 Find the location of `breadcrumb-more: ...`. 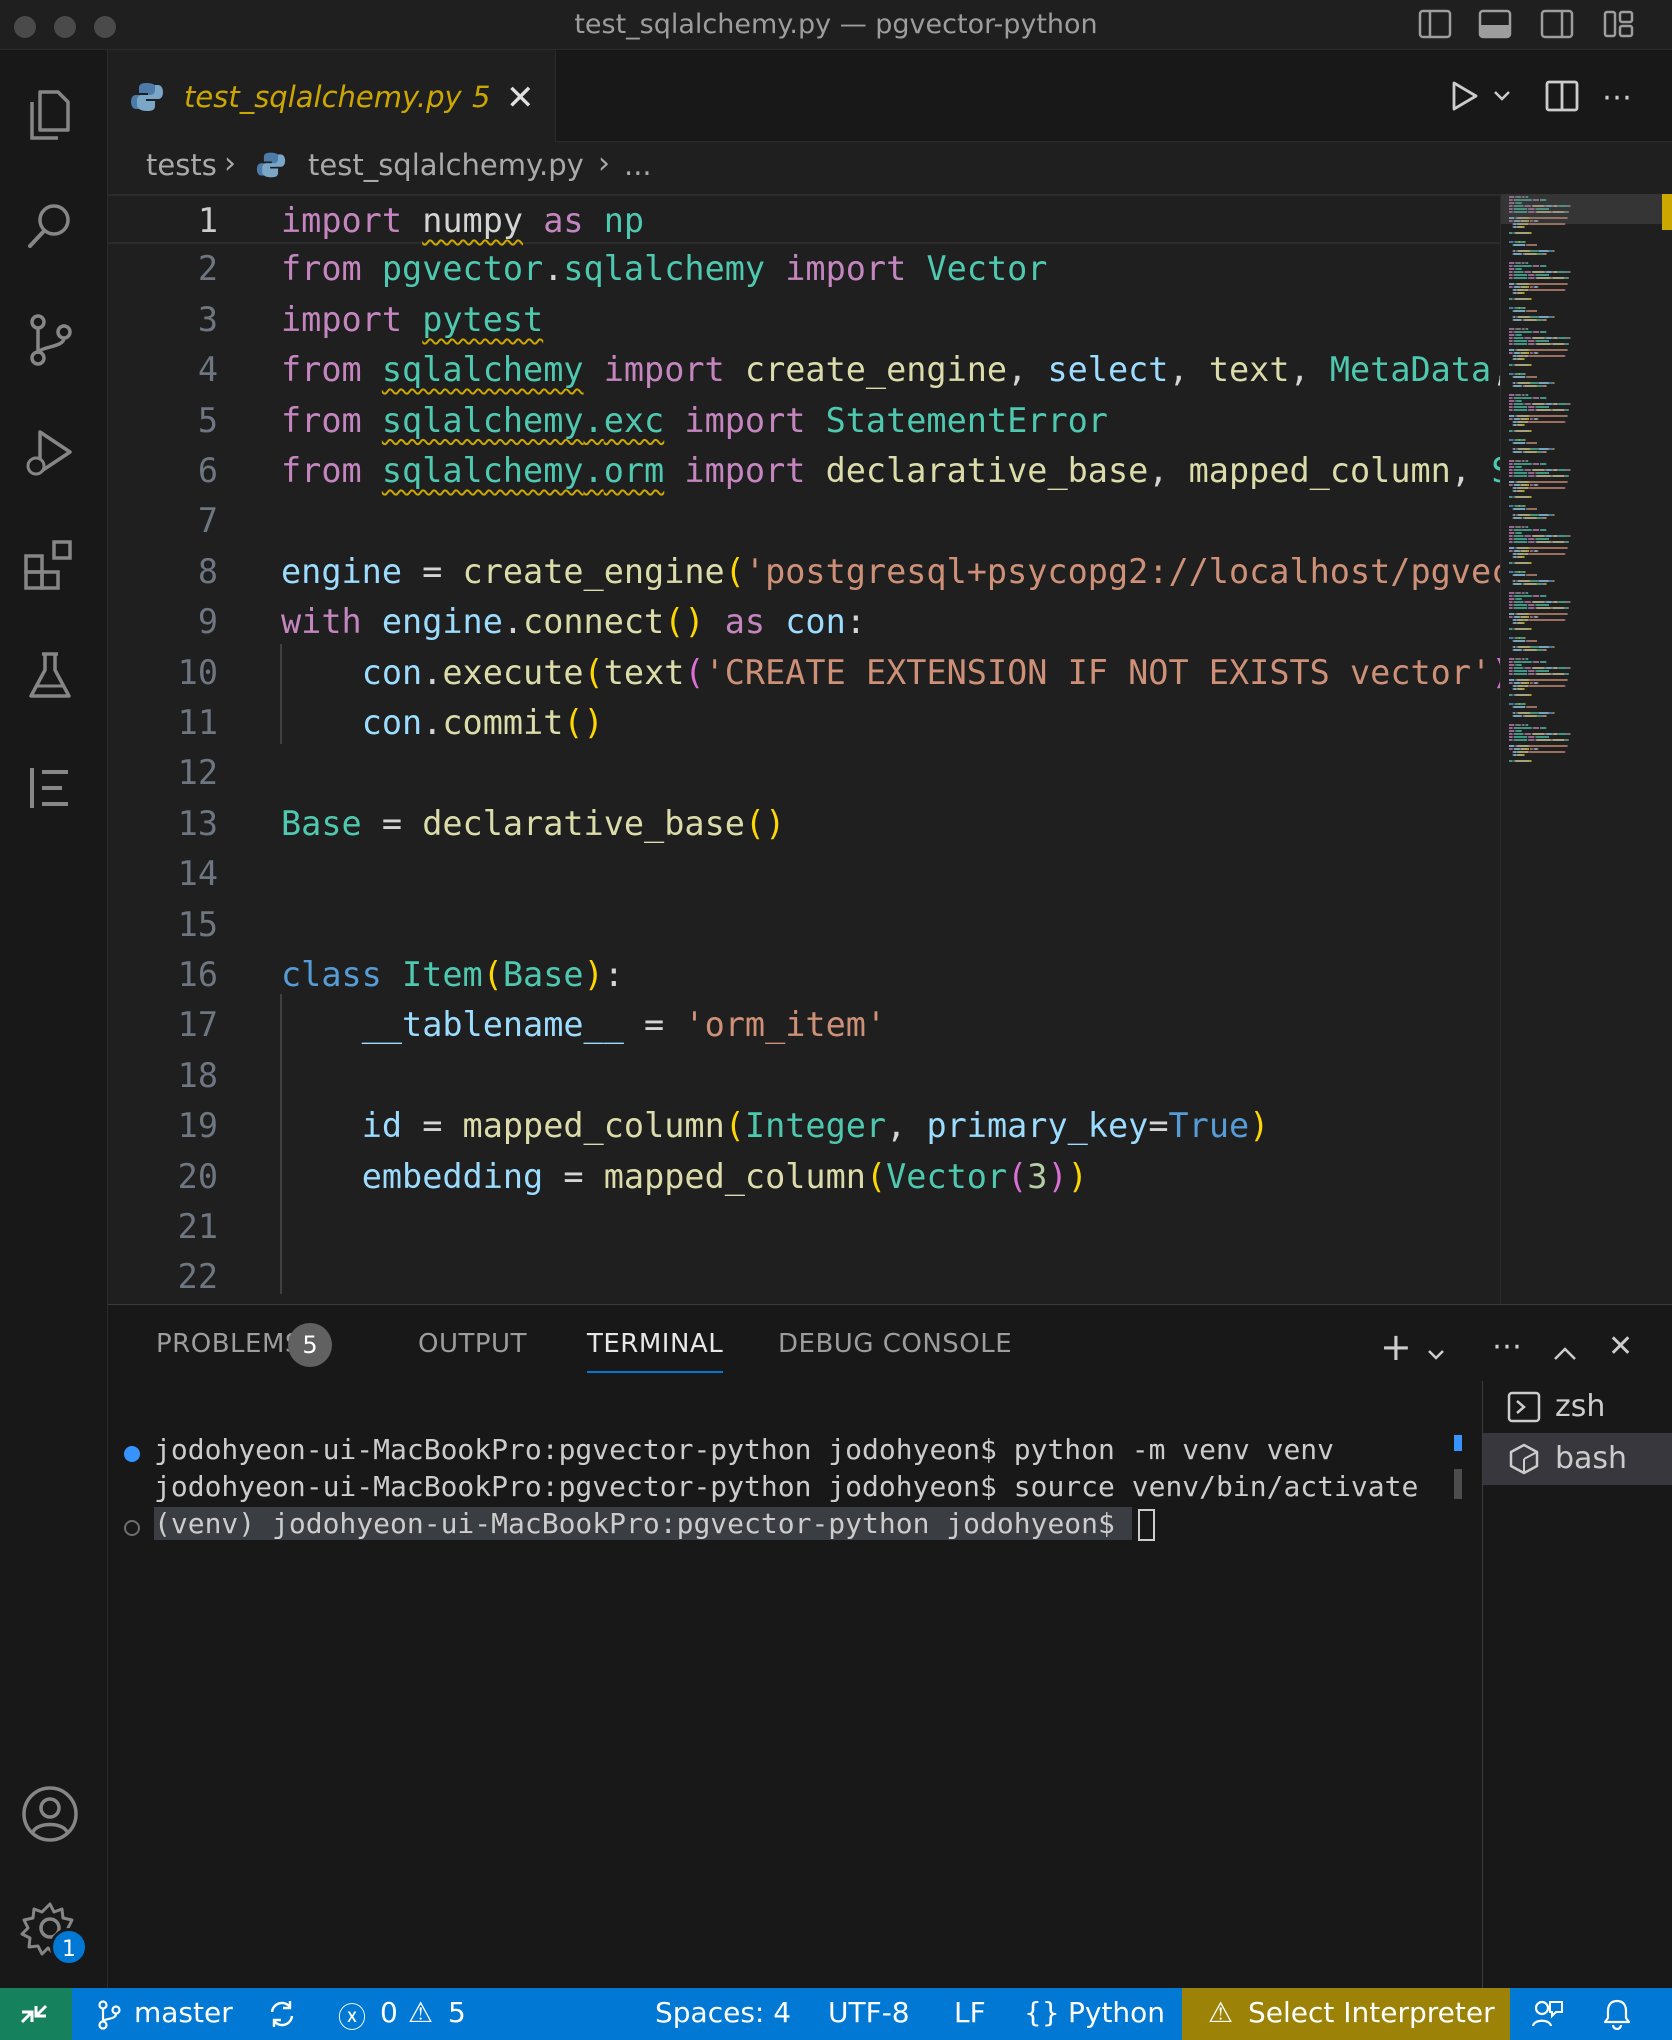

breadcrumb-more: ... is located at coordinates (638, 165).